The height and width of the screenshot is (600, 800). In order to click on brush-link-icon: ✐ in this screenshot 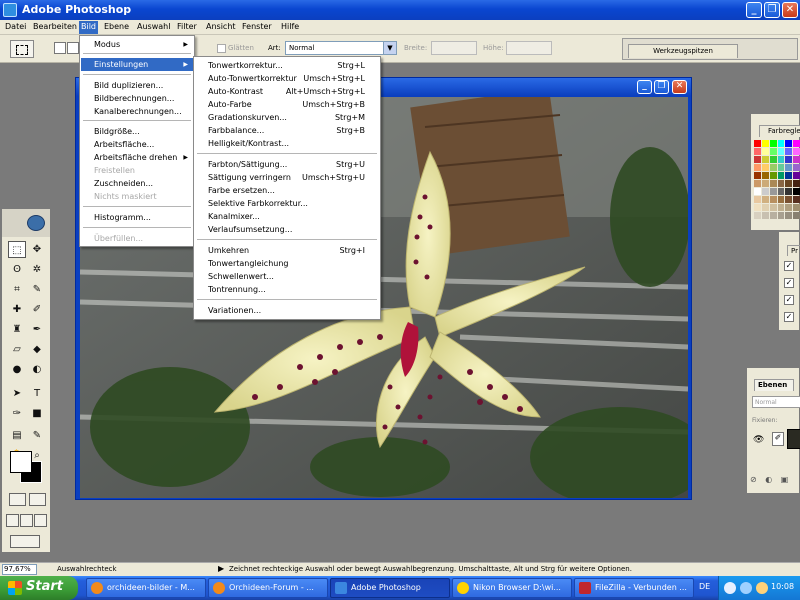, I will do `click(778, 439)`.